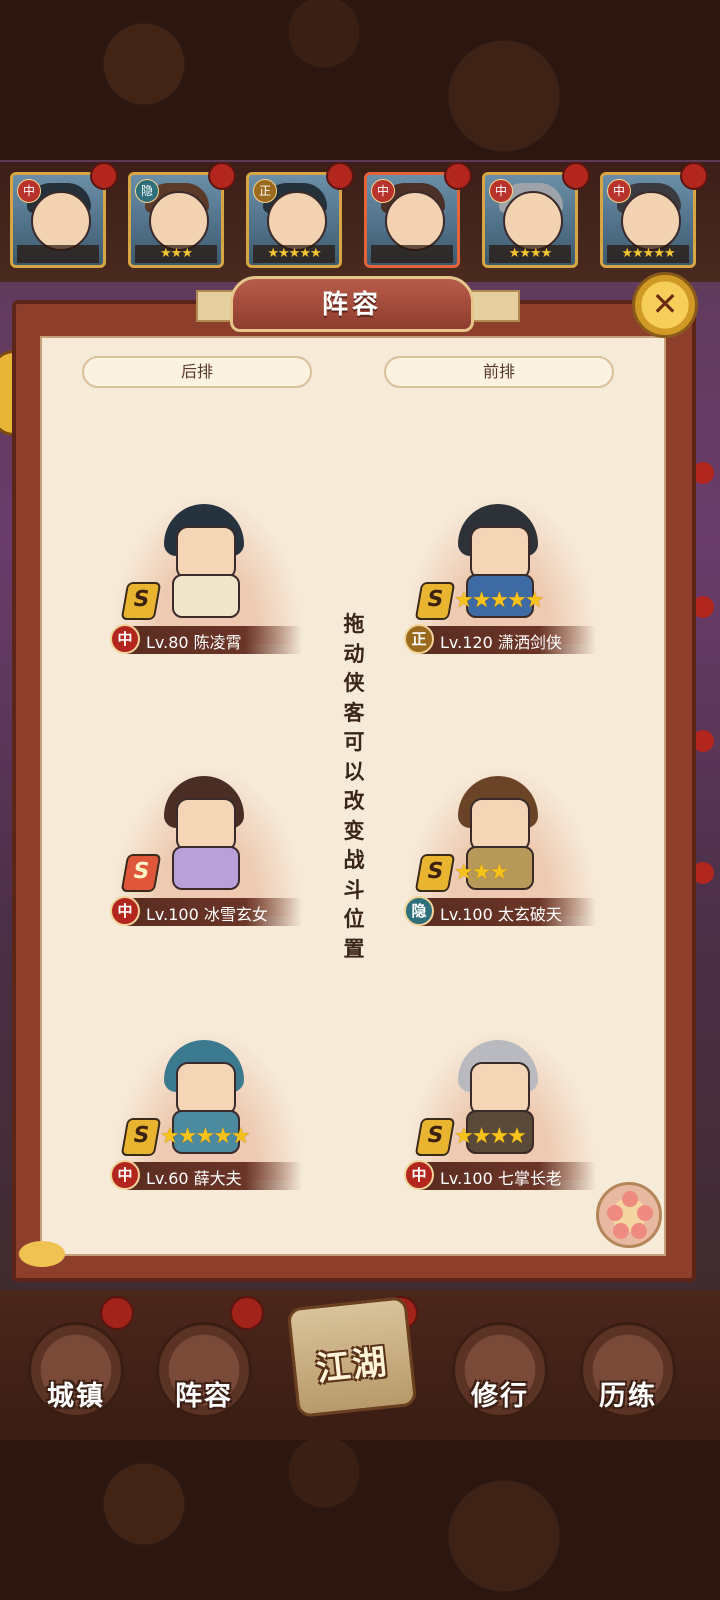 The image size is (720, 1600). I want to click on hero-card-back-2: S 中 Lv.100 冰雪玄女, so click(207, 836).